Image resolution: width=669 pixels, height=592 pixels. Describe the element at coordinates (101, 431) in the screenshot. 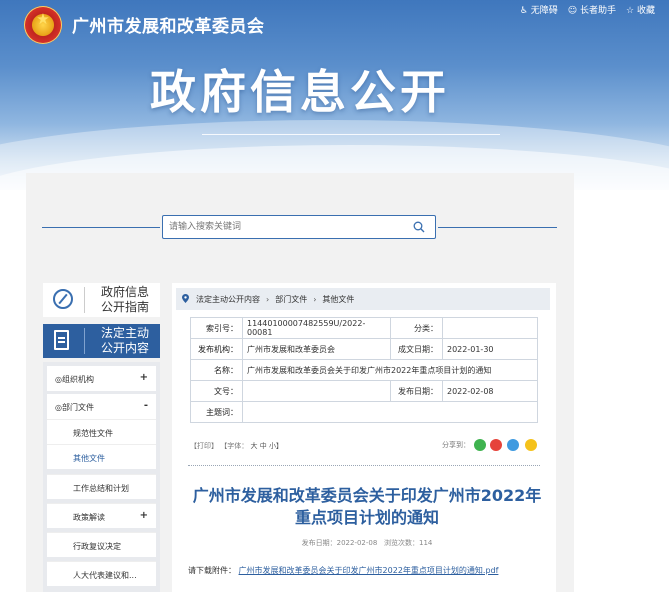

I see `sub-item-normative: 规范性文件` at that location.